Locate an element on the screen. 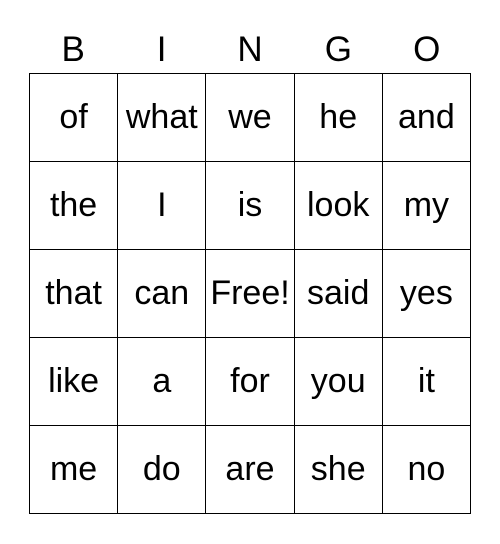 This screenshot has height=544, width=500. bingo-cell: do is located at coordinates (162, 470).